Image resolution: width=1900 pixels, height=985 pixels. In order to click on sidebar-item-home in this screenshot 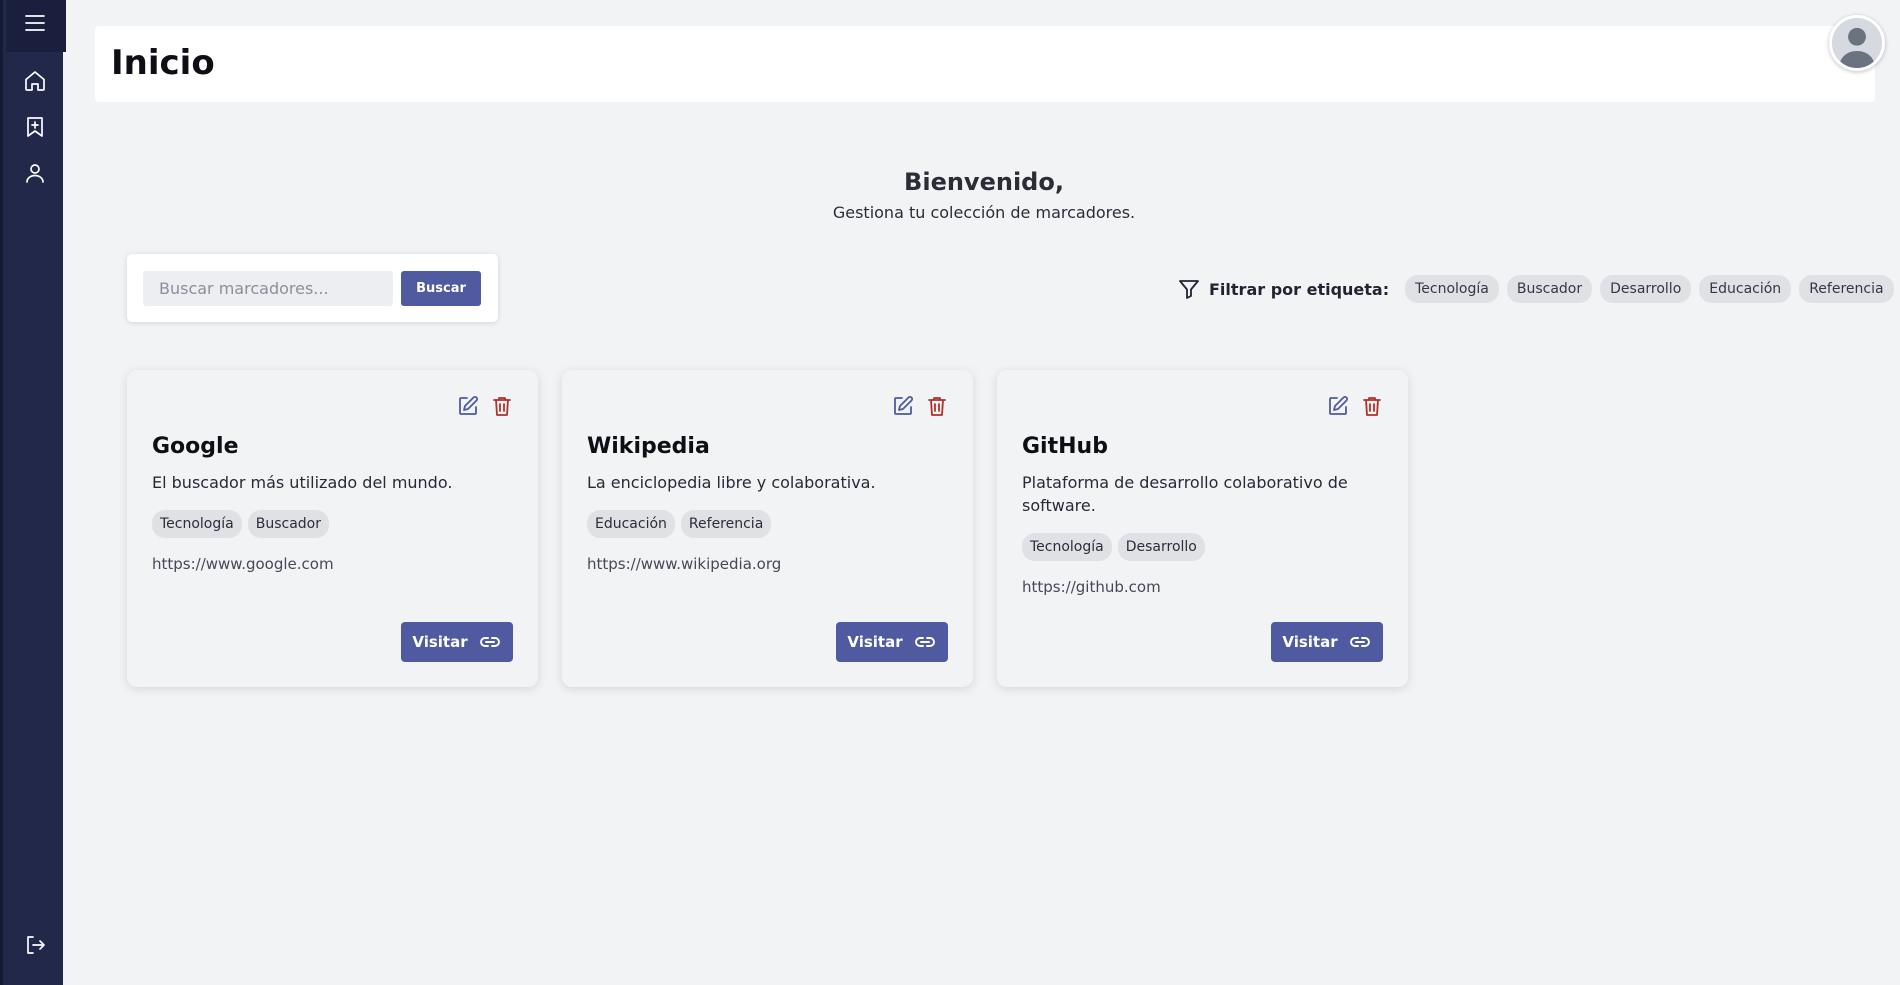, I will do `click(34, 81)`.